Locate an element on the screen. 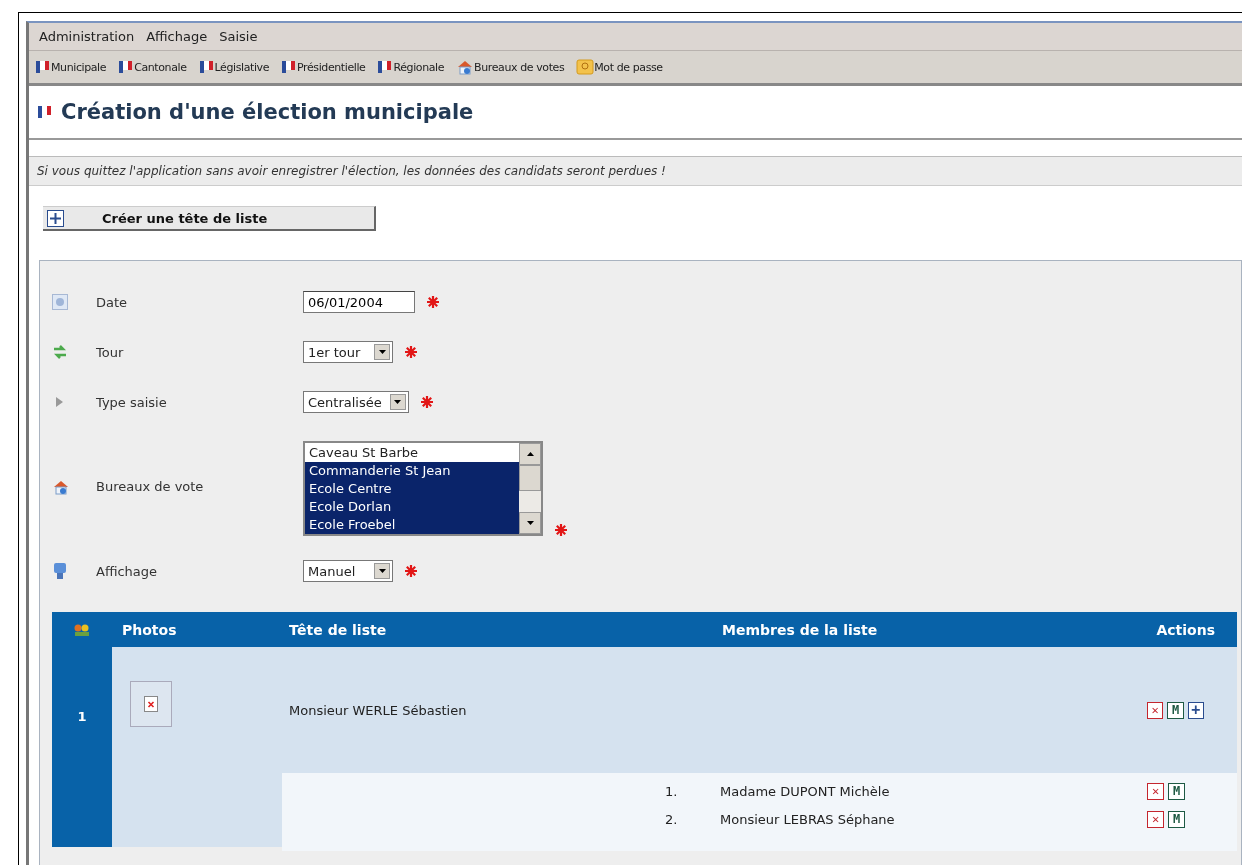 This screenshot has width=1242, height=865. field-label: Affichage is located at coordinates (127, 571).